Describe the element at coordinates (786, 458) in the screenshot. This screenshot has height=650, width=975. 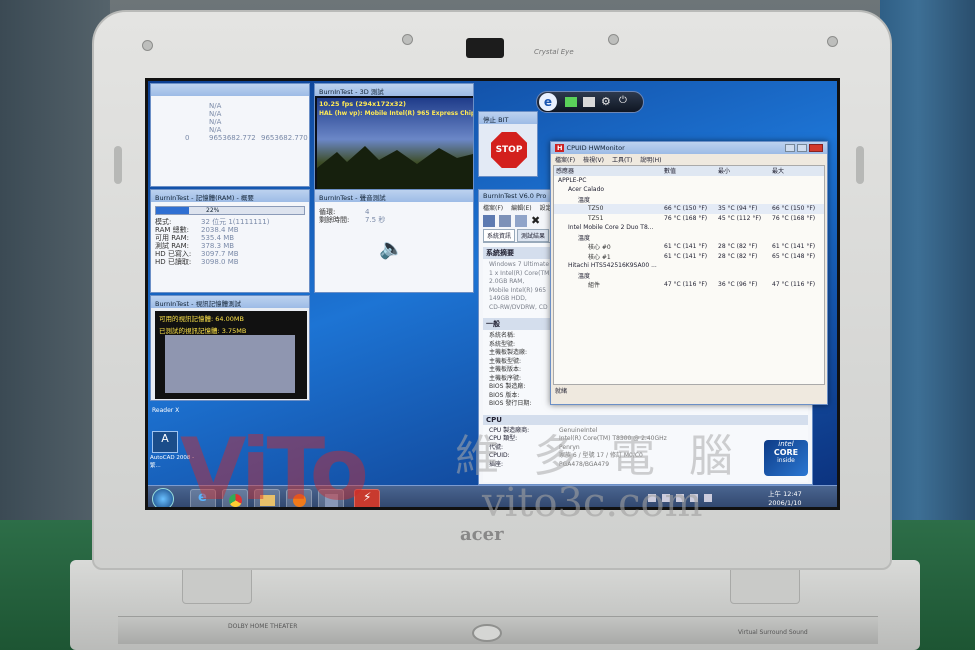
I see `intel-core2-badge: intel CORE inside` at that location.